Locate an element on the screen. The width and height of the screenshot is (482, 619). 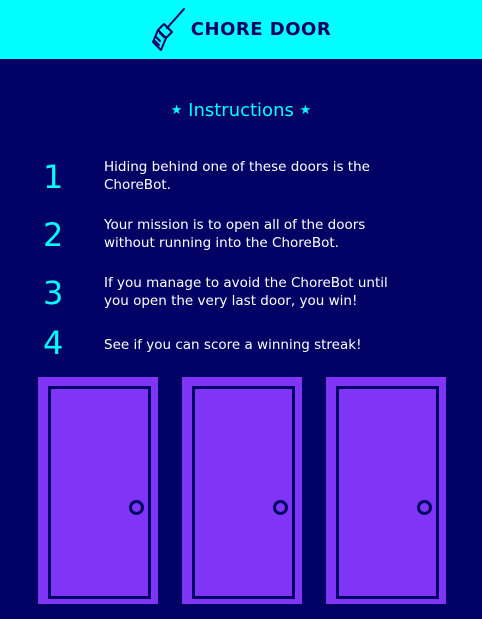
step-number: 3 is located at coordinates (53, 293).